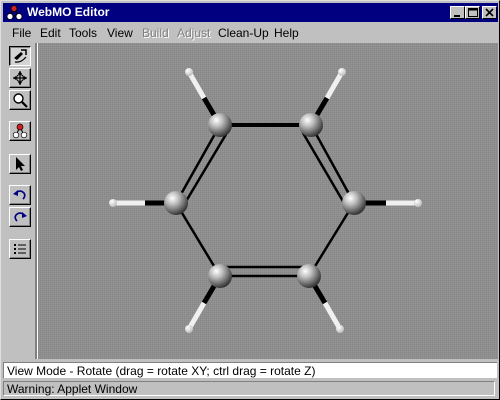  I want to click on atoms-icon, so click(20, 131).